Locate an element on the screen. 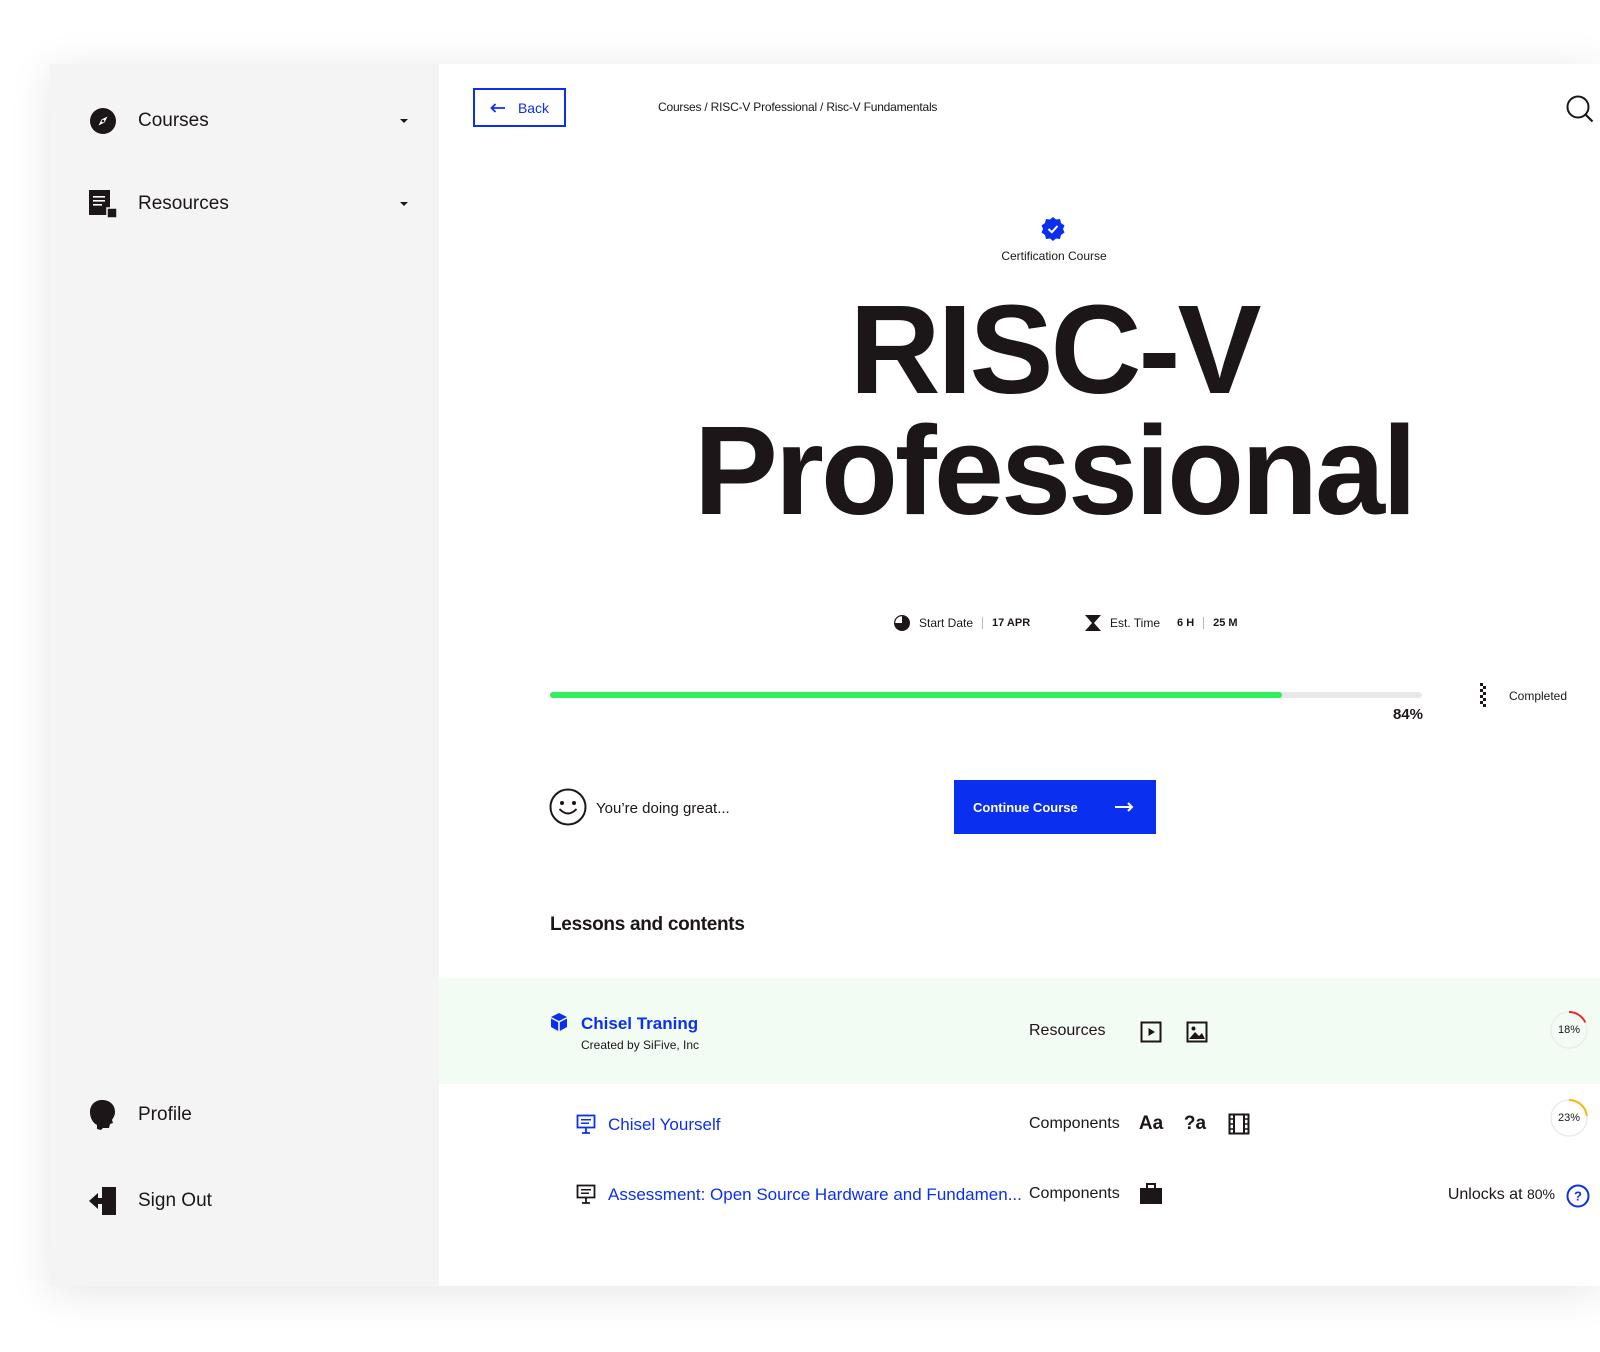 This screenshot has height=1352, width=1600. continue-course-label: Continue Course is located at coordinates (1025, 807).